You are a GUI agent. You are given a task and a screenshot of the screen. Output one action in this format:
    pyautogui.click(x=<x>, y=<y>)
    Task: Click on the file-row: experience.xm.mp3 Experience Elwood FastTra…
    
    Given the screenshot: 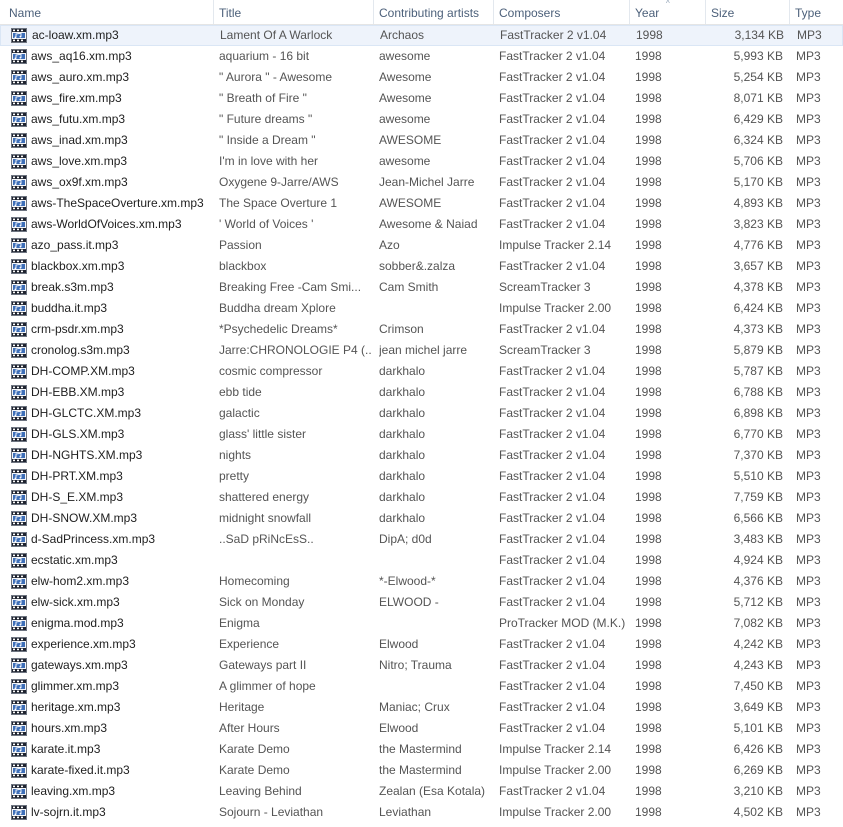 What is the action you would take?
    pyautogui.click(x=421, y=644)
    